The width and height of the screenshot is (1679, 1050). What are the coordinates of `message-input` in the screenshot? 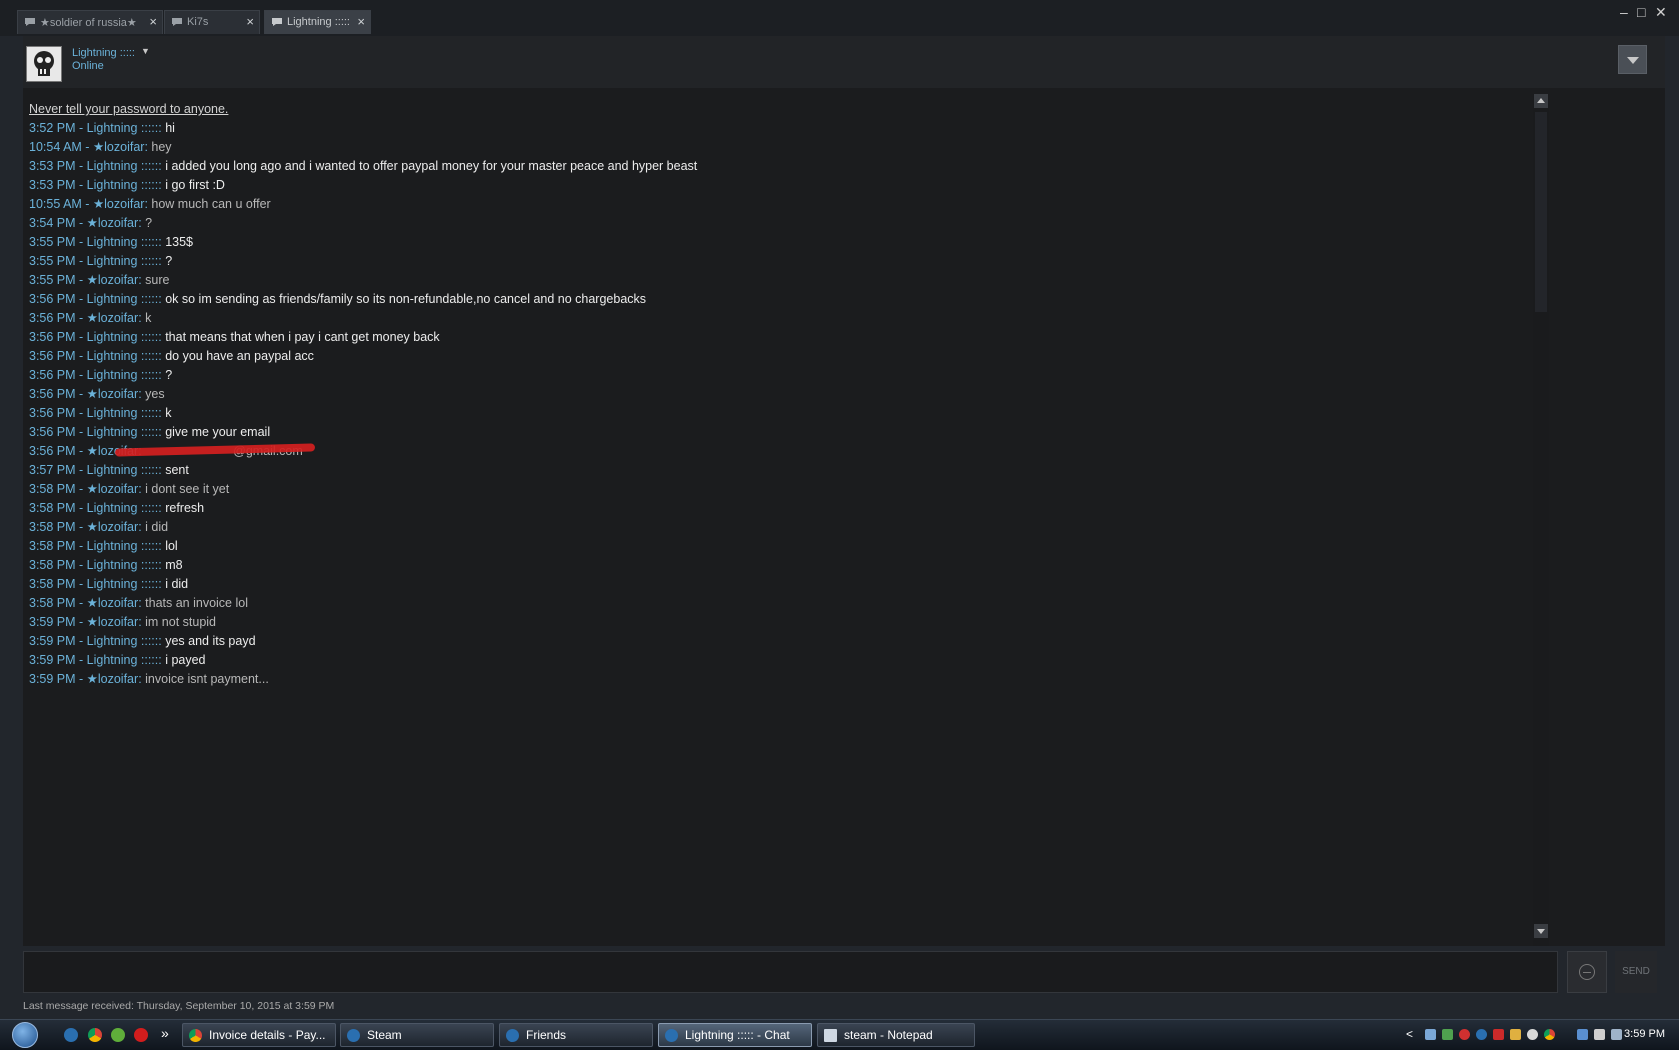 It's located at (790, 972).